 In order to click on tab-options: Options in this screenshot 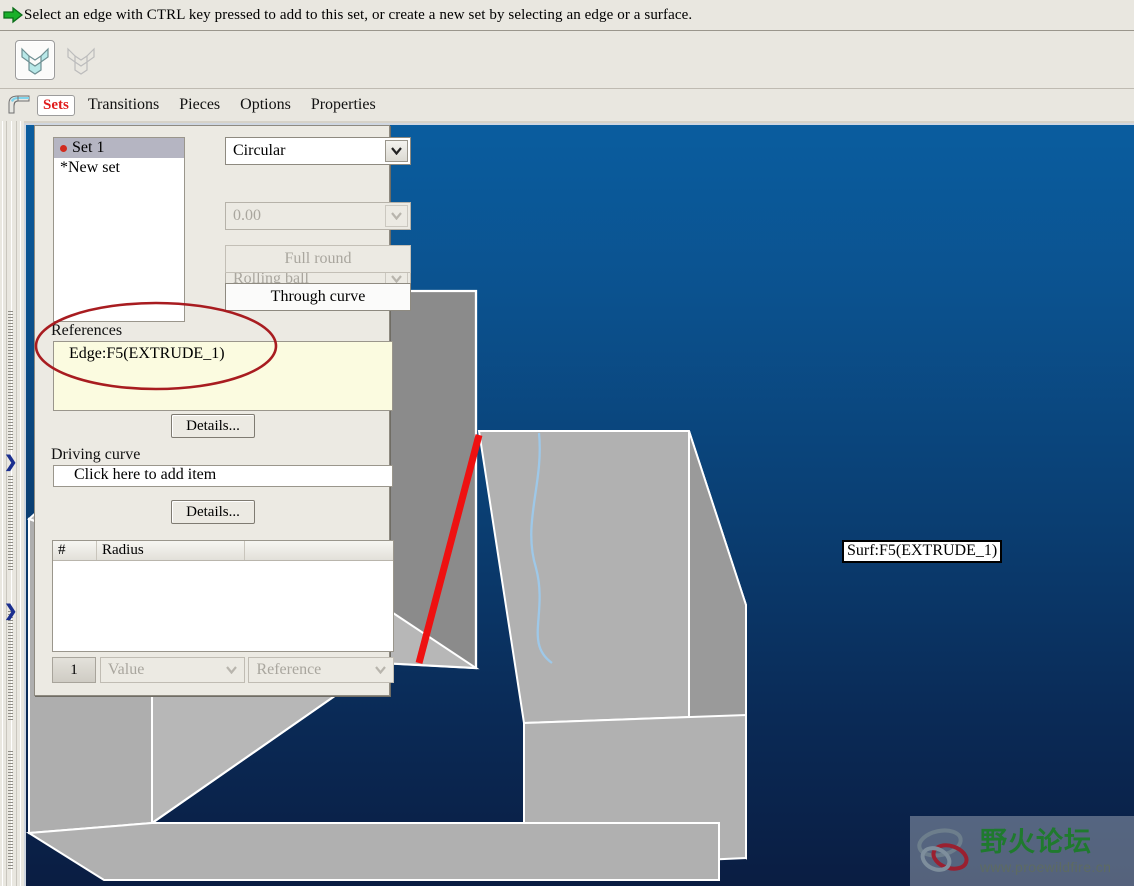, I will do `click(265, 105)`.